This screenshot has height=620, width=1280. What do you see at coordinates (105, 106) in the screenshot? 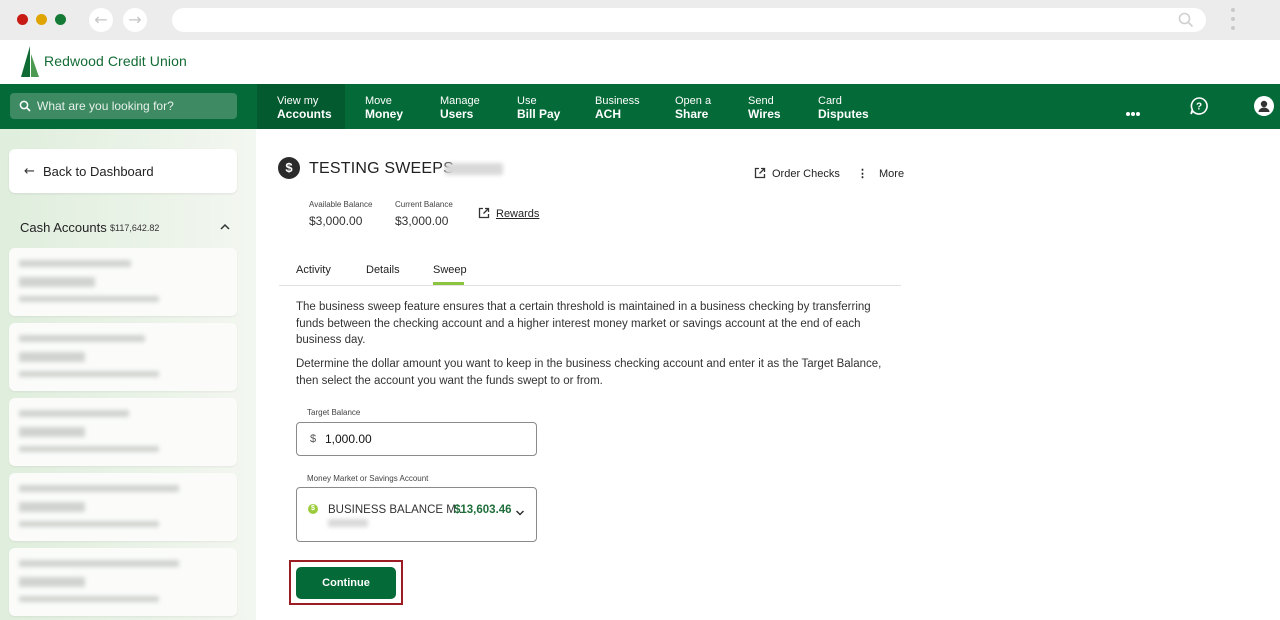
I see `search-placeholder: What are you looking for?` at bounding box center [105, 106].